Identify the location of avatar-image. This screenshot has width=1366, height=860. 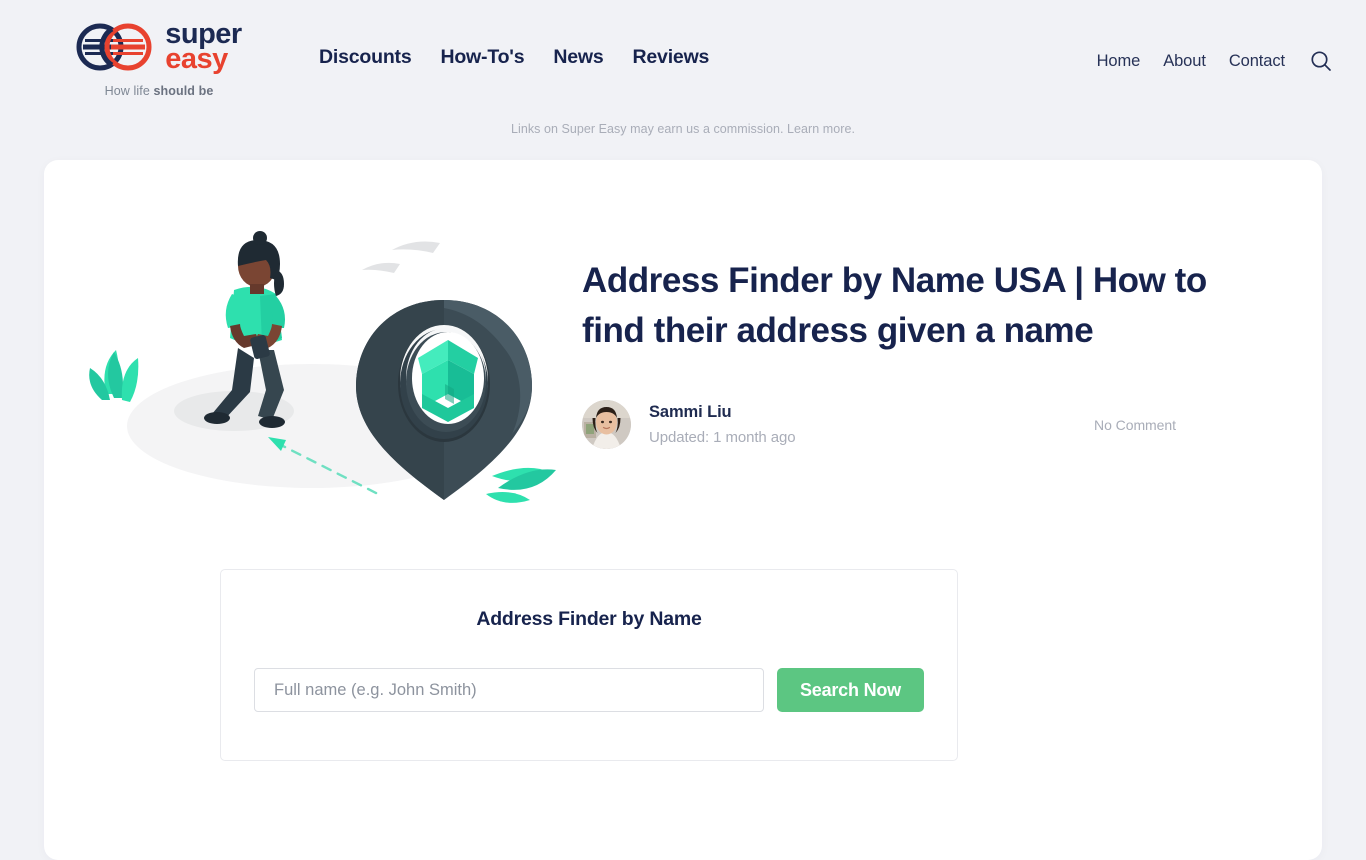
(606, 425).